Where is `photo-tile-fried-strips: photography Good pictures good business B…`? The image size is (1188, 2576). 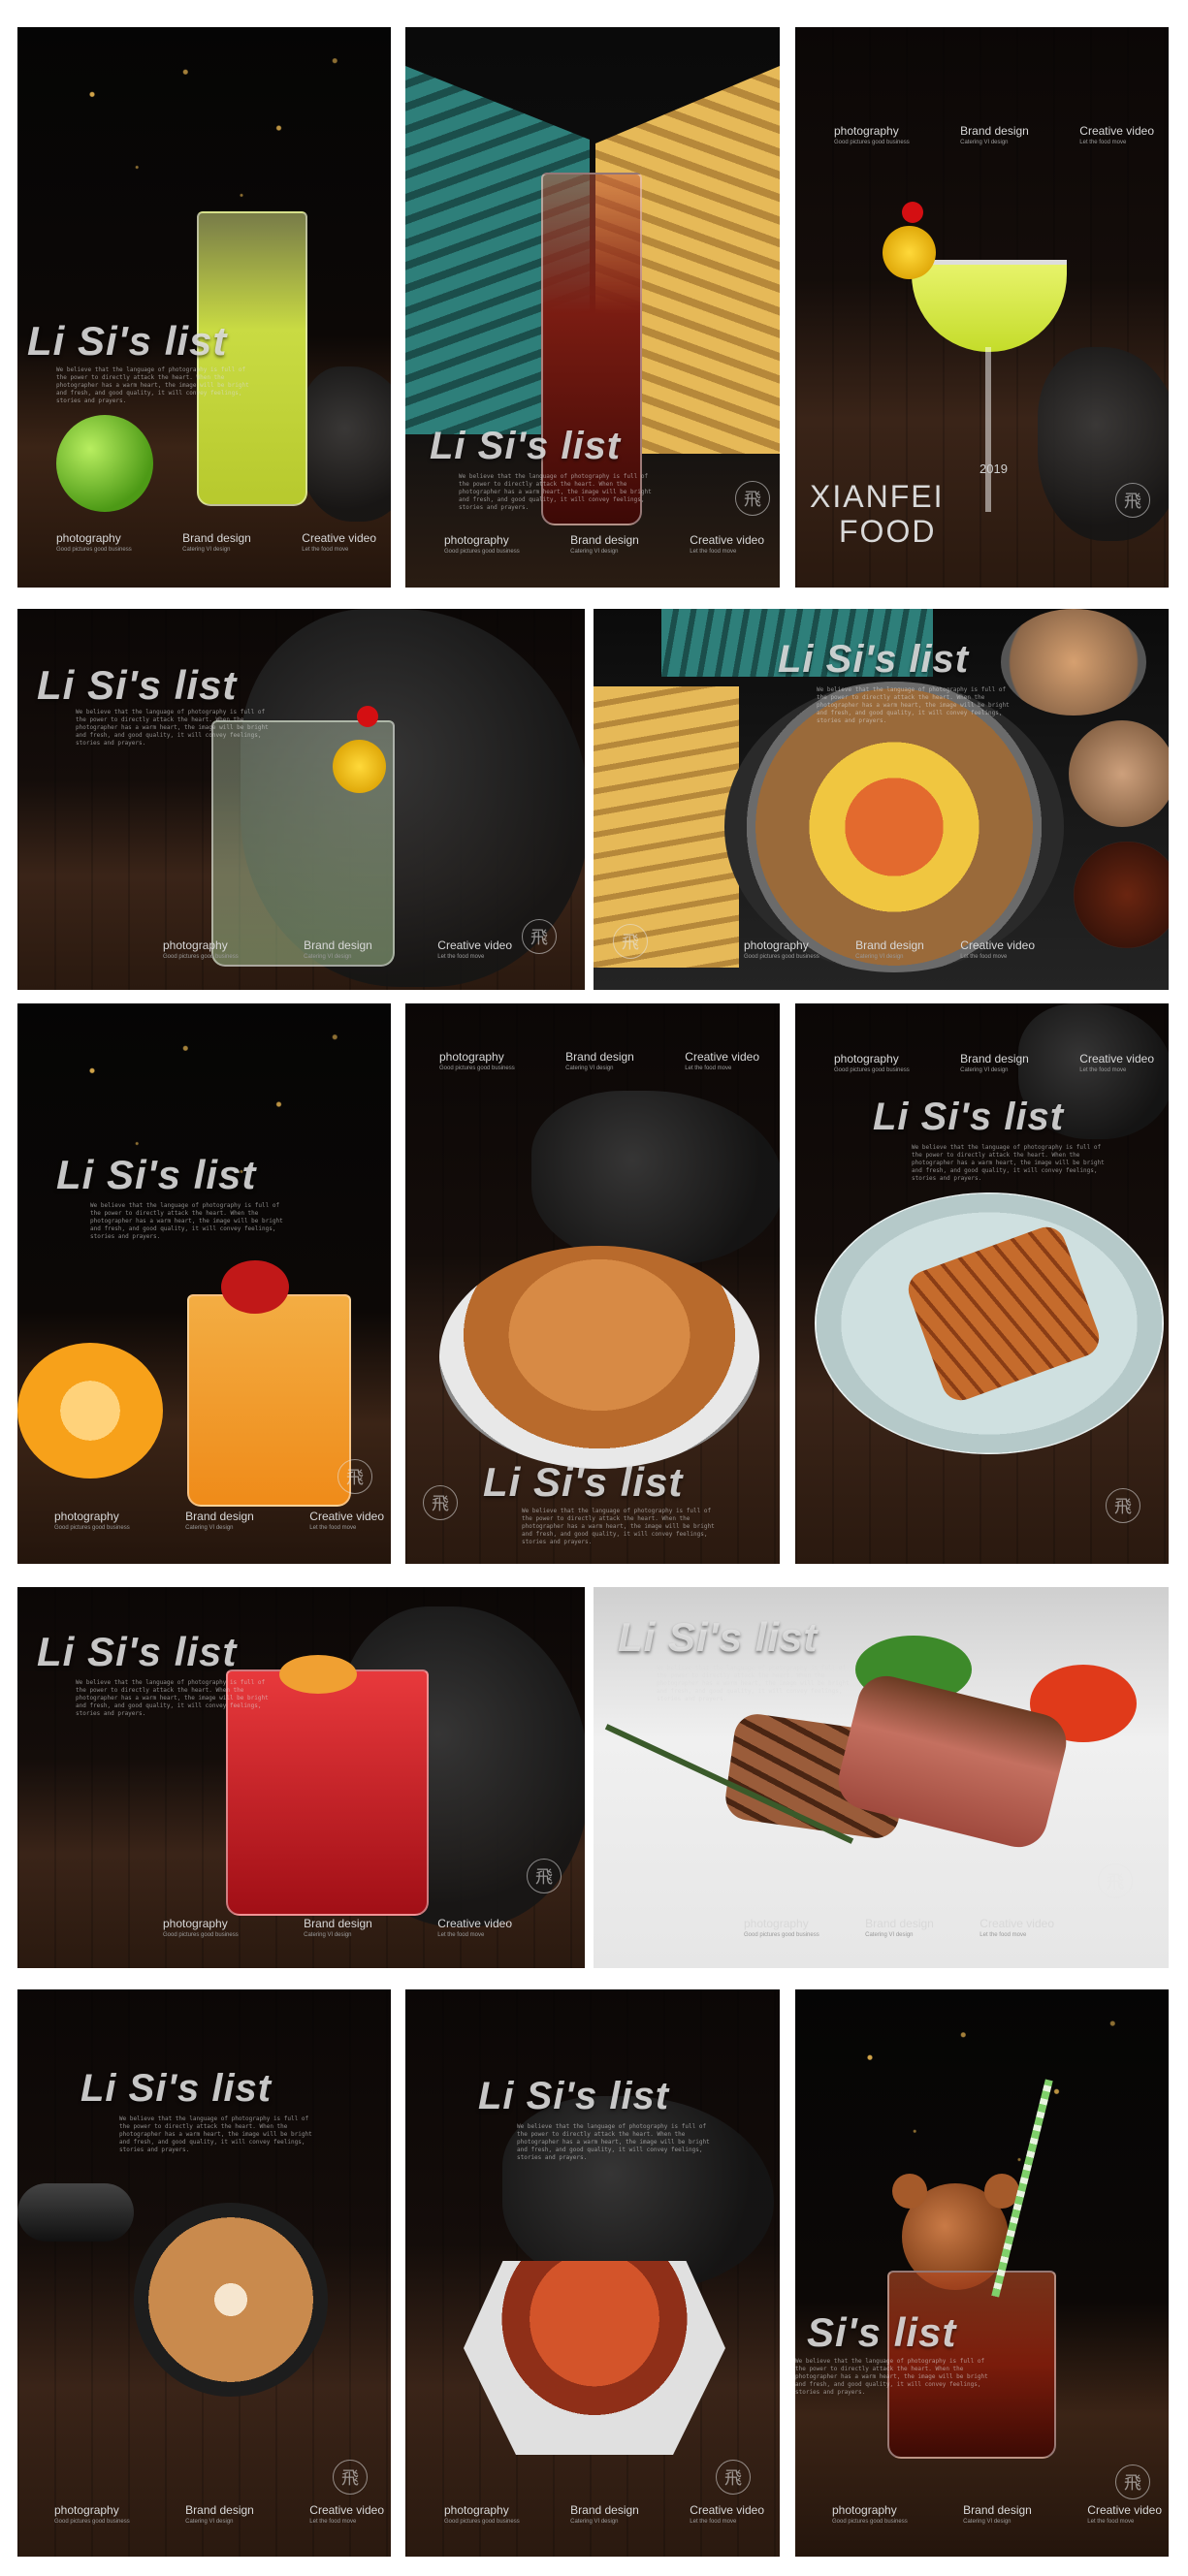
photo-tile-fried-strips: photography Good pictures good business B… is located at coordinates (592, 1283).